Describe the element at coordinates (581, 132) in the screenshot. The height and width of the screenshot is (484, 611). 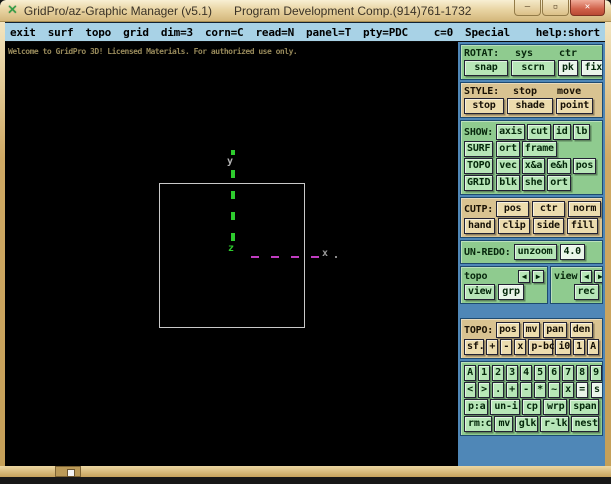
I see `show-button-lb: lb` at that location.